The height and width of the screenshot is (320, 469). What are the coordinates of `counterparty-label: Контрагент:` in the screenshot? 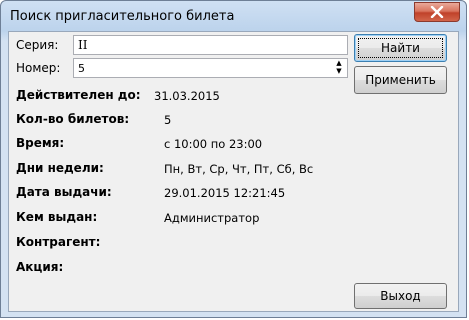 It's located at (58, 242).